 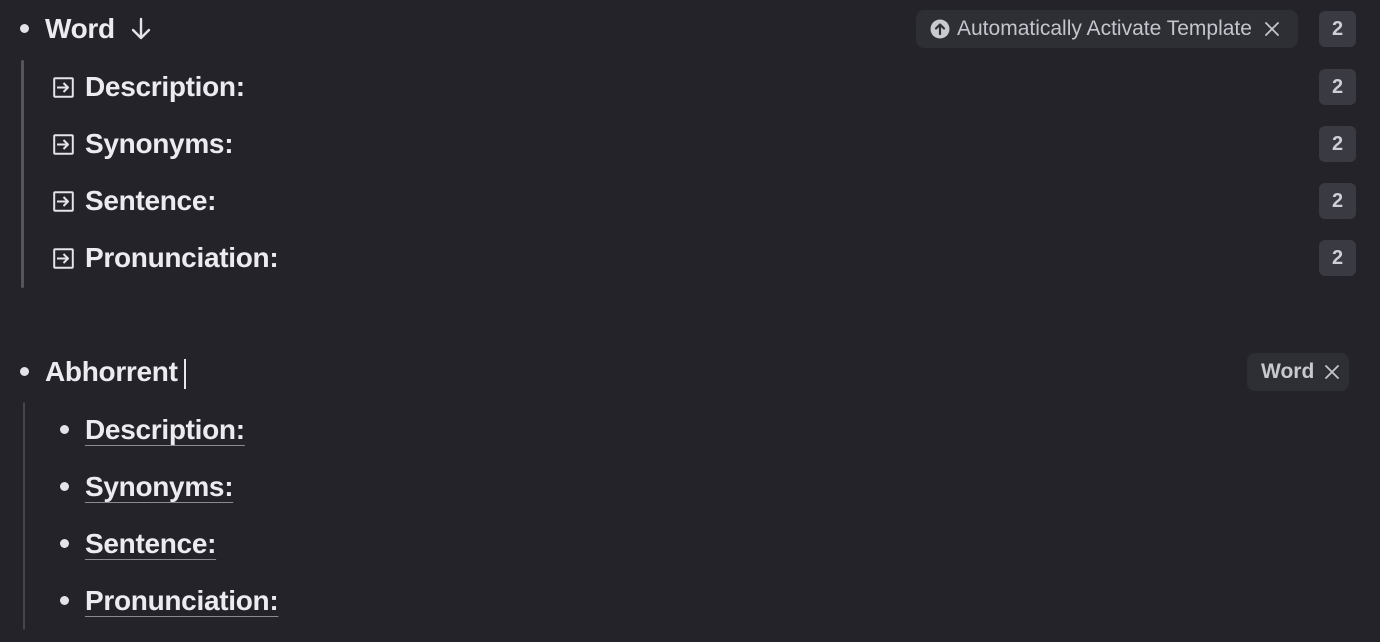 I want to click on field-label: Description:, so click(x=165, y=87).